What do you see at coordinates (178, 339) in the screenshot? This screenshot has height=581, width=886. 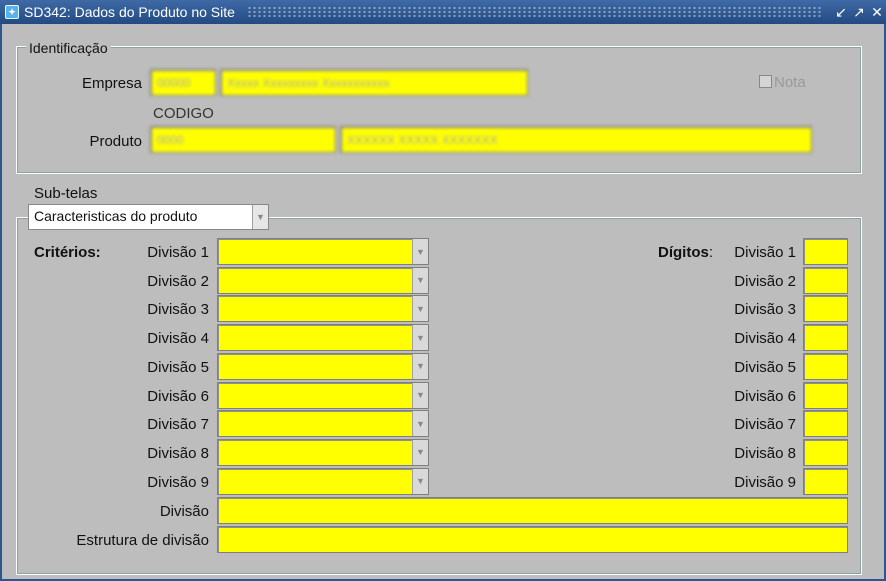 I see `criterio-label-4: Divisão 4` at bounding box center [178, 339].